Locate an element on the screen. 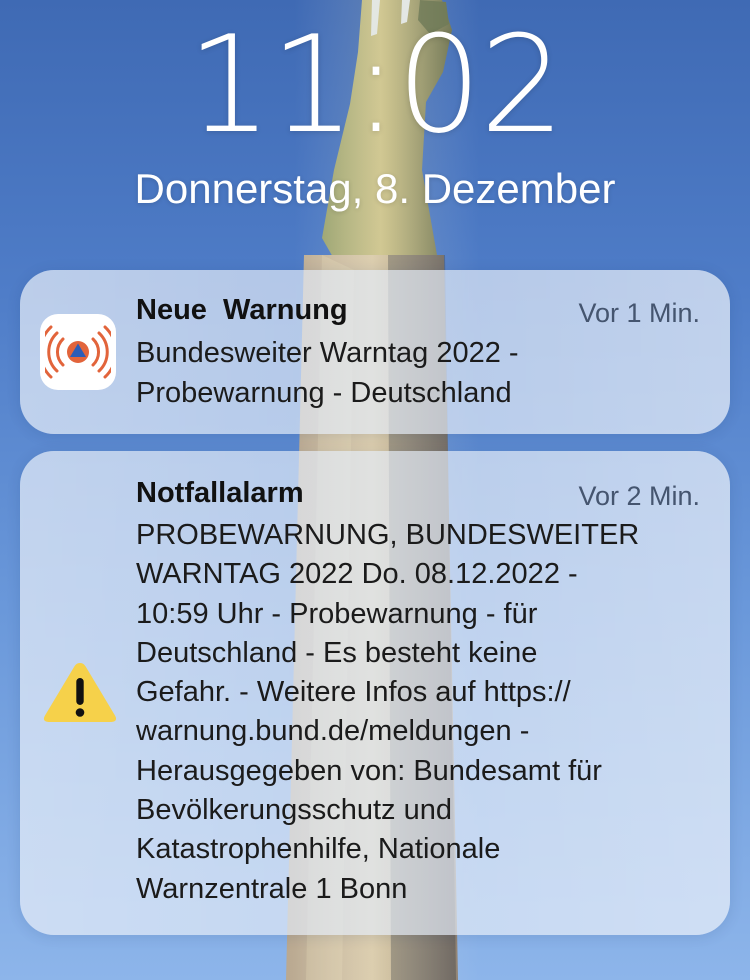 The image size is (750, 980). lock-screen-date: Donnerstag, 8. Dezember is located at coordinates (375, 188).